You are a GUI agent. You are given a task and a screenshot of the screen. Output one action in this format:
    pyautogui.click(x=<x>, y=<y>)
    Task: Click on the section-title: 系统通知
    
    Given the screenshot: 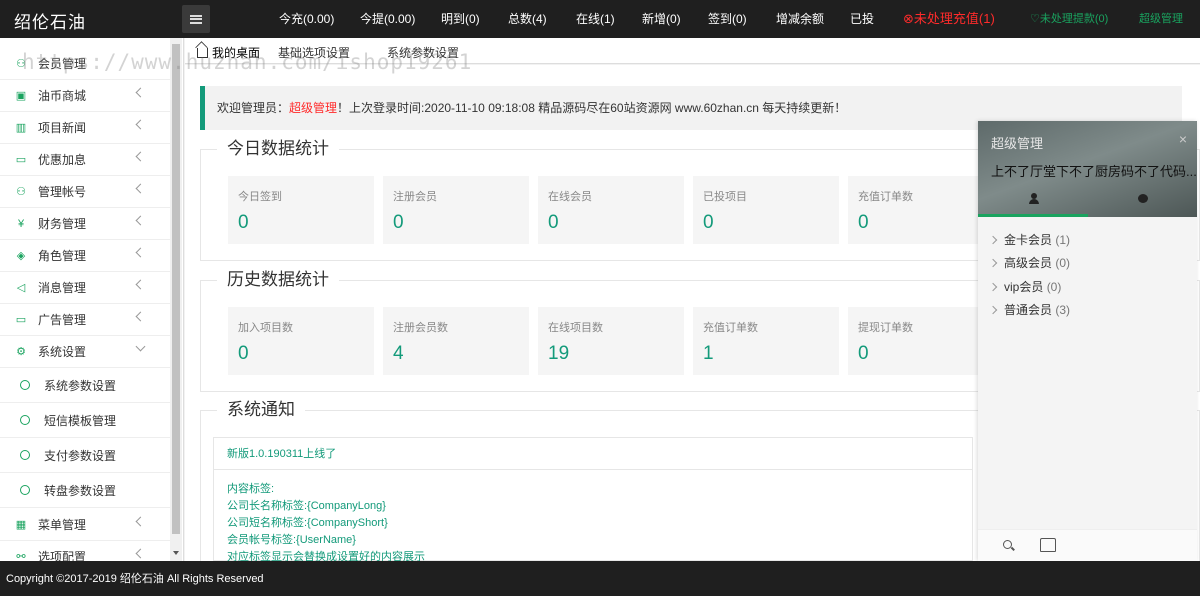 What is the action you would take?
    pyautogui.click(x=261, y=410)
    